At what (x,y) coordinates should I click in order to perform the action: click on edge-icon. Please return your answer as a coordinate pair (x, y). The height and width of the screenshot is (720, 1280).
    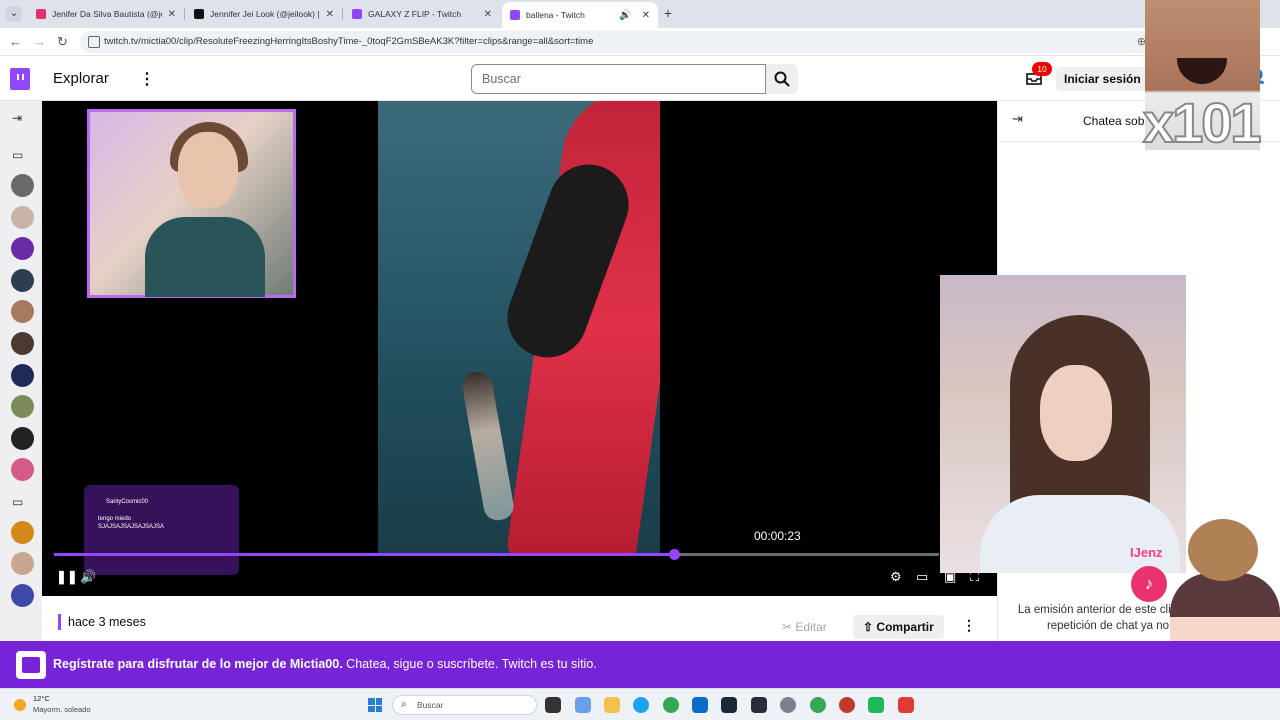
    Looking at the image, I should click on (641, 705).